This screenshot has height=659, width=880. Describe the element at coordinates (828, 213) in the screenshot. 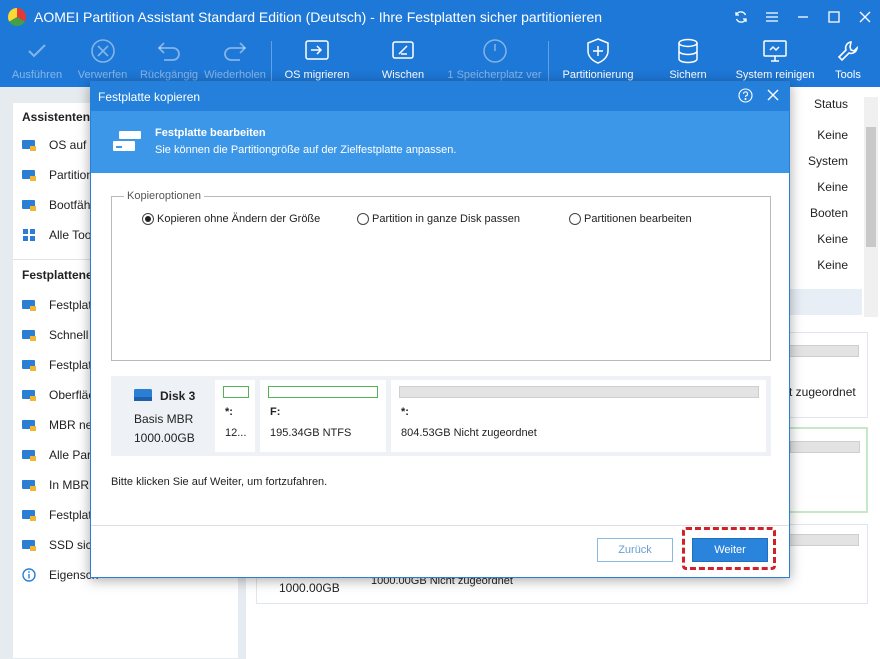

I see `status-cell: Booten` at that location.